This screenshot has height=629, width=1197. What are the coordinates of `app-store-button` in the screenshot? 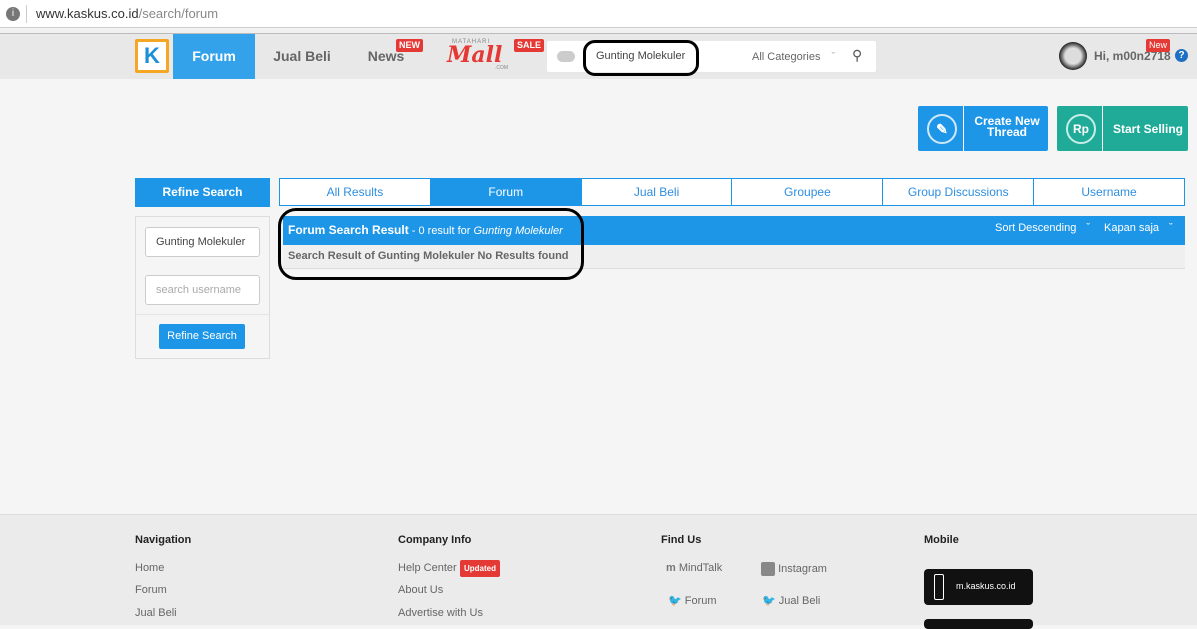 It's located at (978, 624).